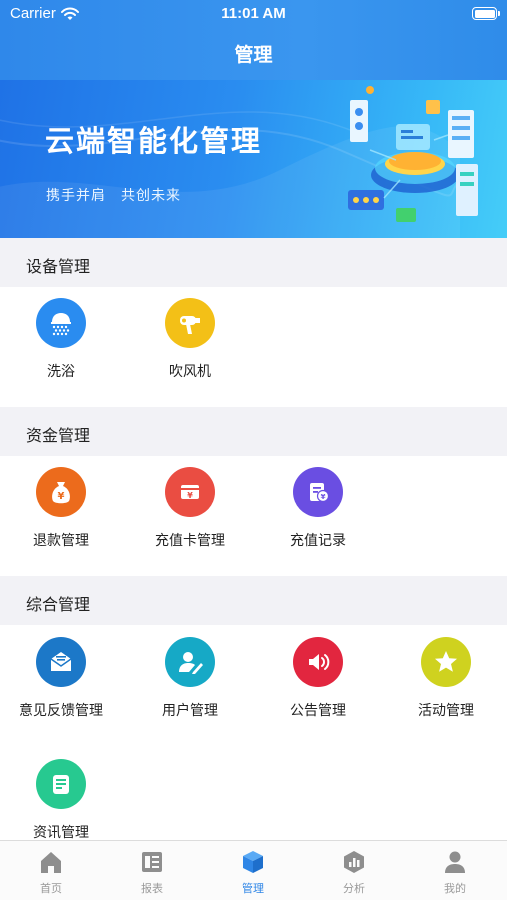  What do you see at coordinates (318, 541) in the screenshot?
I see `recharge-record-label: 充值记录` at bounding box center [318, 541].